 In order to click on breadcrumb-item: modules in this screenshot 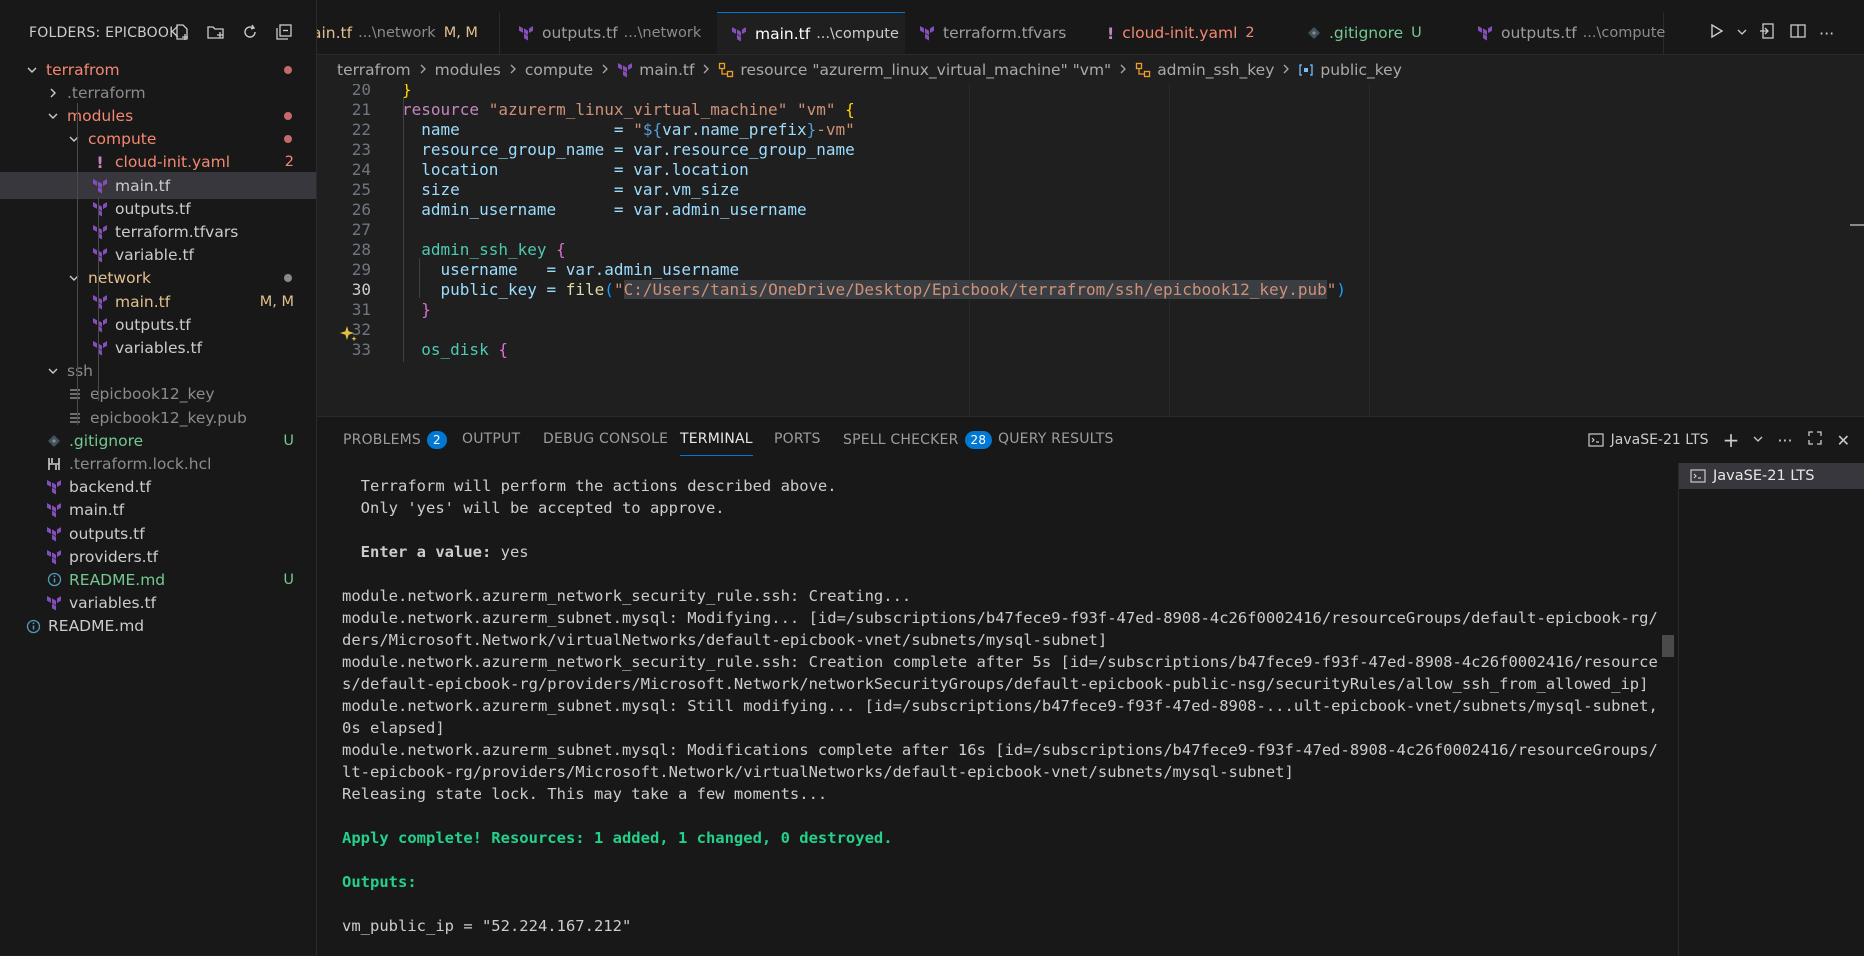, I will do `click(468, 70)`.